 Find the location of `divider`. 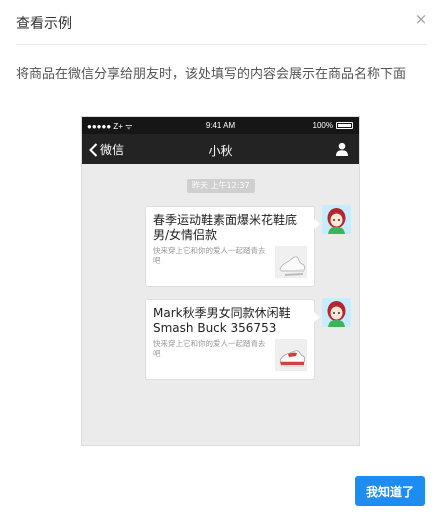

divider is located at coordinates (221, 44).